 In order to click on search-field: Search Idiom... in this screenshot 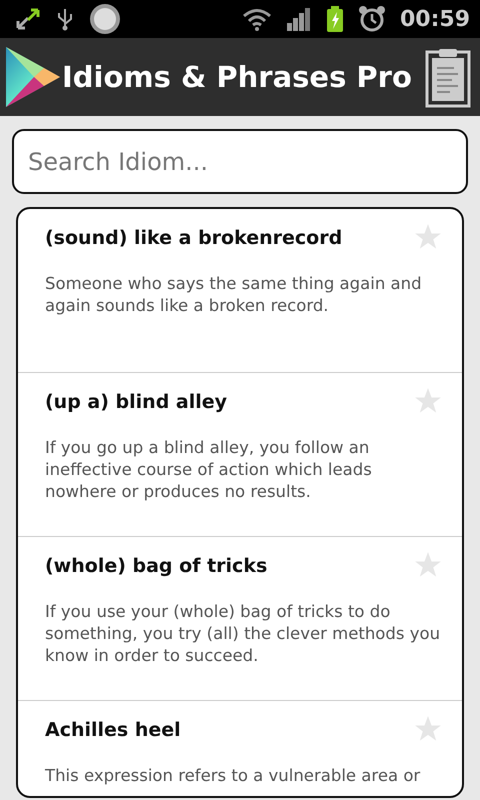, I will do `click(240, 161)`.